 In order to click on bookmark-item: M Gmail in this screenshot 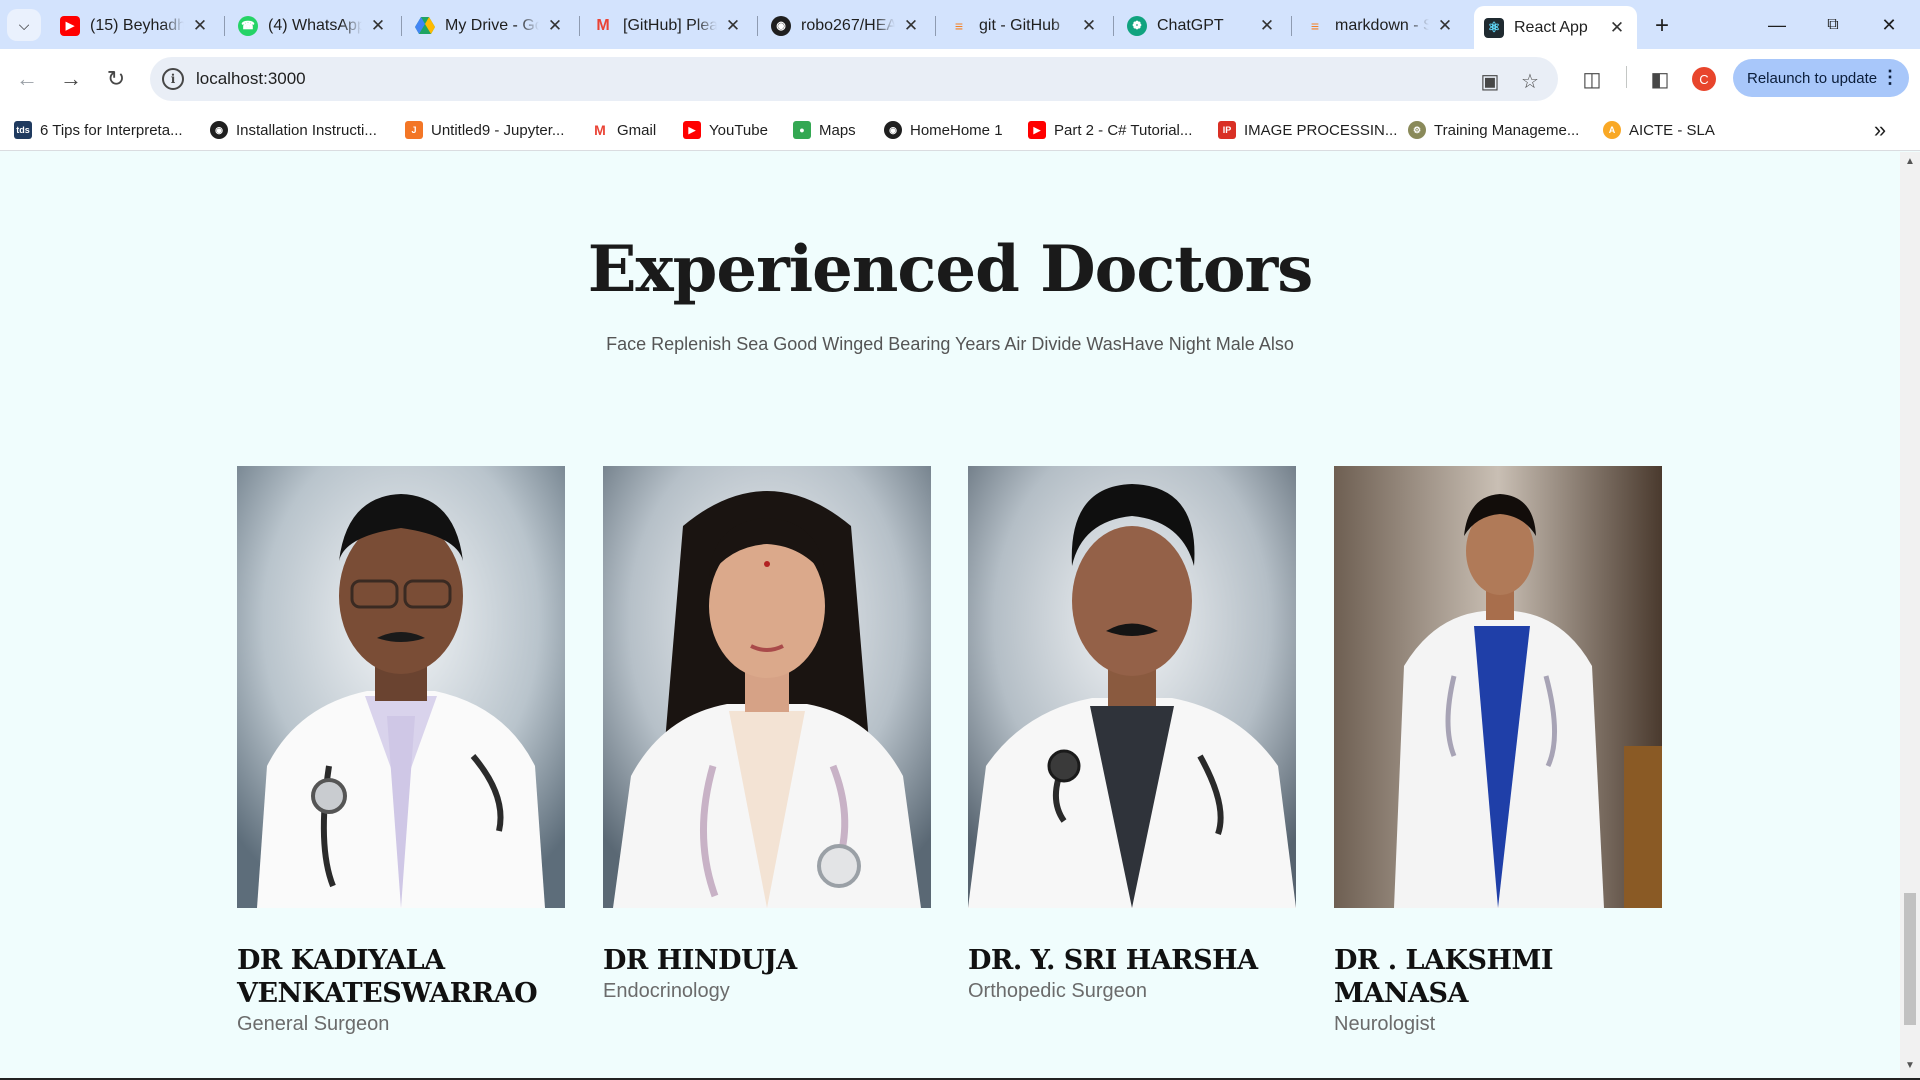, I will do `click(623, 130)`.